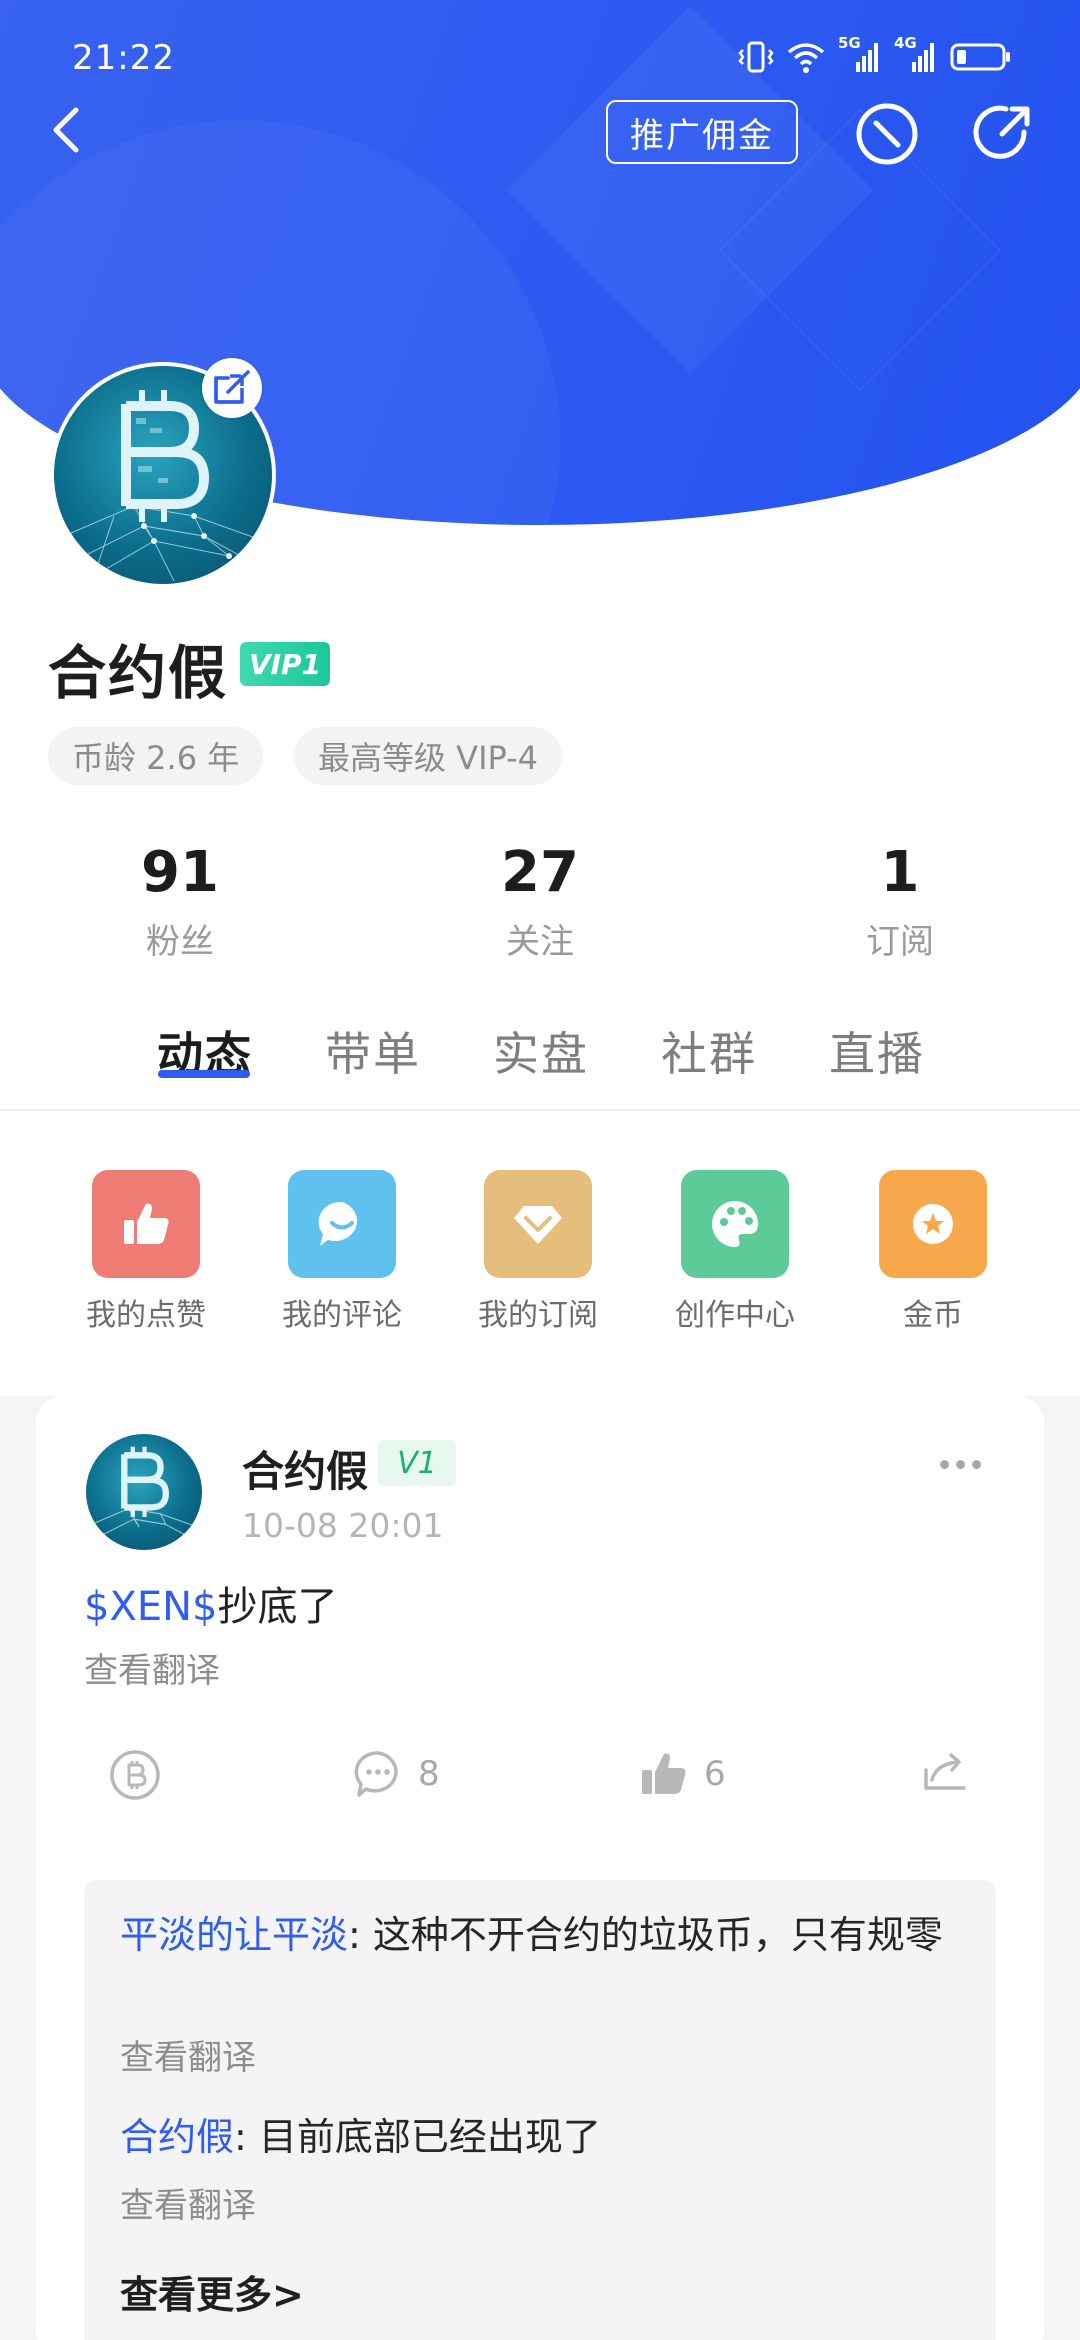 Image resolution: width=1080 pixels, height=2340 pixels. I want to click on comment-author: 合约假, so click(177, 2137).